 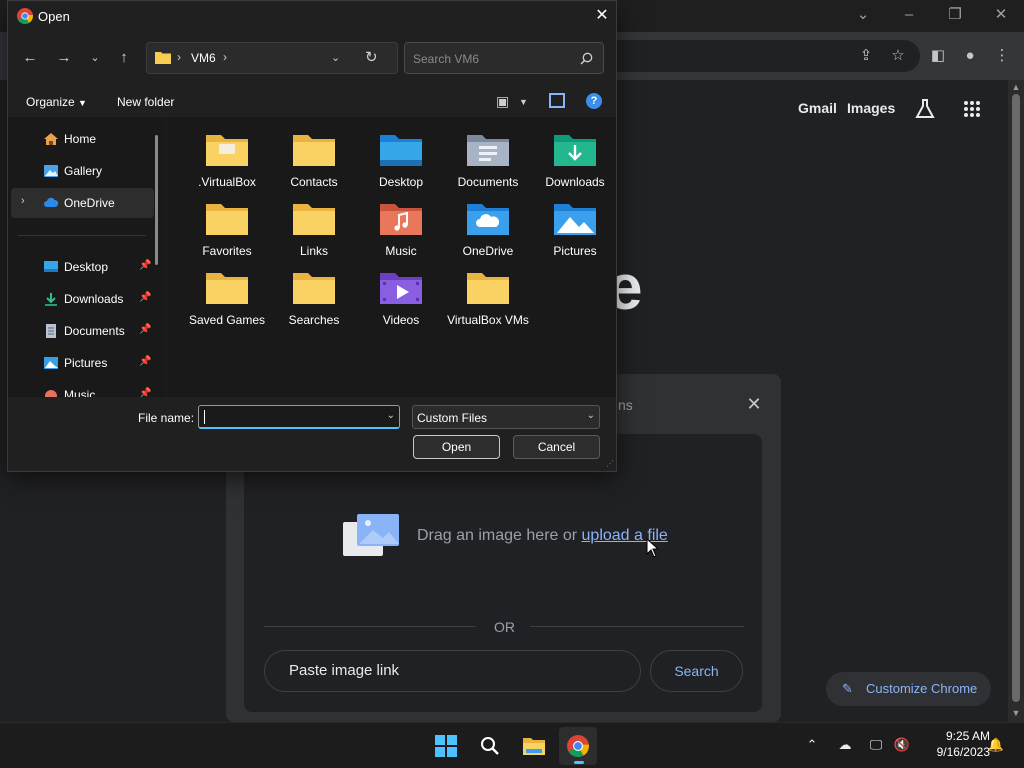 I want to click on scroll-up-icon: ▲, so click(x=1016, y=87).